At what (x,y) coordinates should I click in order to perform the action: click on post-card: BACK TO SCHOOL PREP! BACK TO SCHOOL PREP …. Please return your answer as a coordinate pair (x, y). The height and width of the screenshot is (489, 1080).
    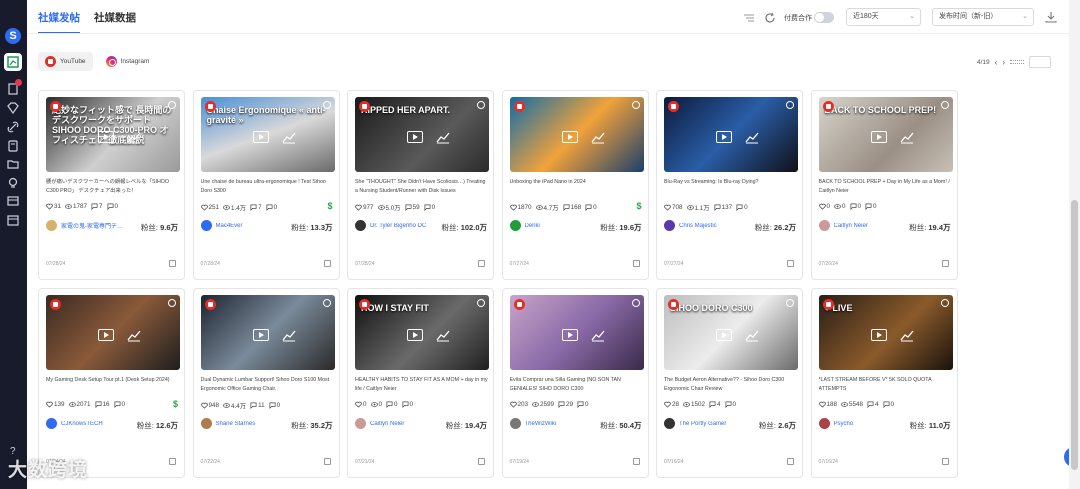
    Looking at the image, I should click on (884, 185).